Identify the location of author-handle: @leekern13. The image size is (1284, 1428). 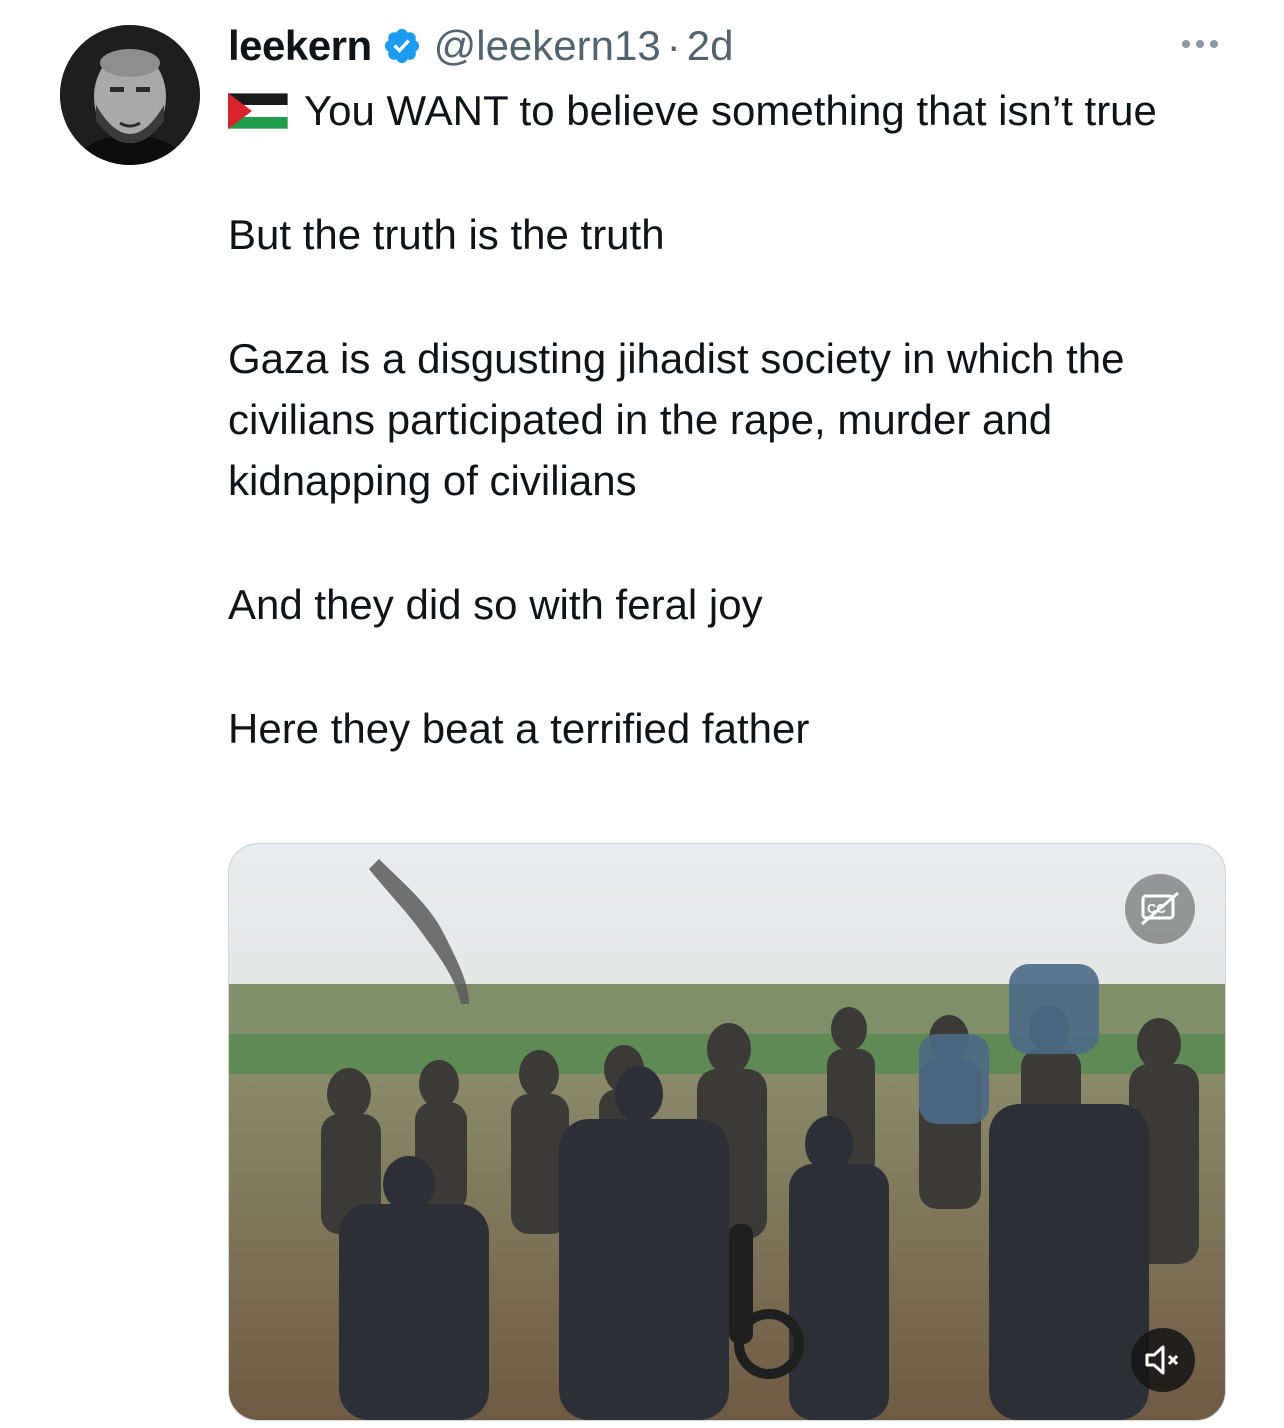
(547, 46).